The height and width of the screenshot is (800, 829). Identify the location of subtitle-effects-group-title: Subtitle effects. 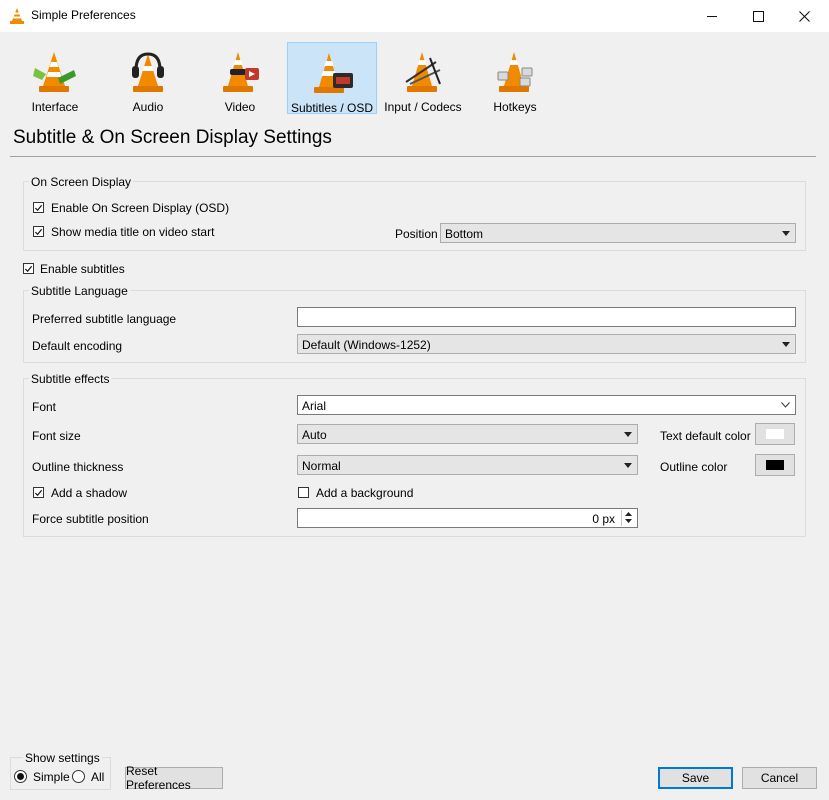
(70, 379).